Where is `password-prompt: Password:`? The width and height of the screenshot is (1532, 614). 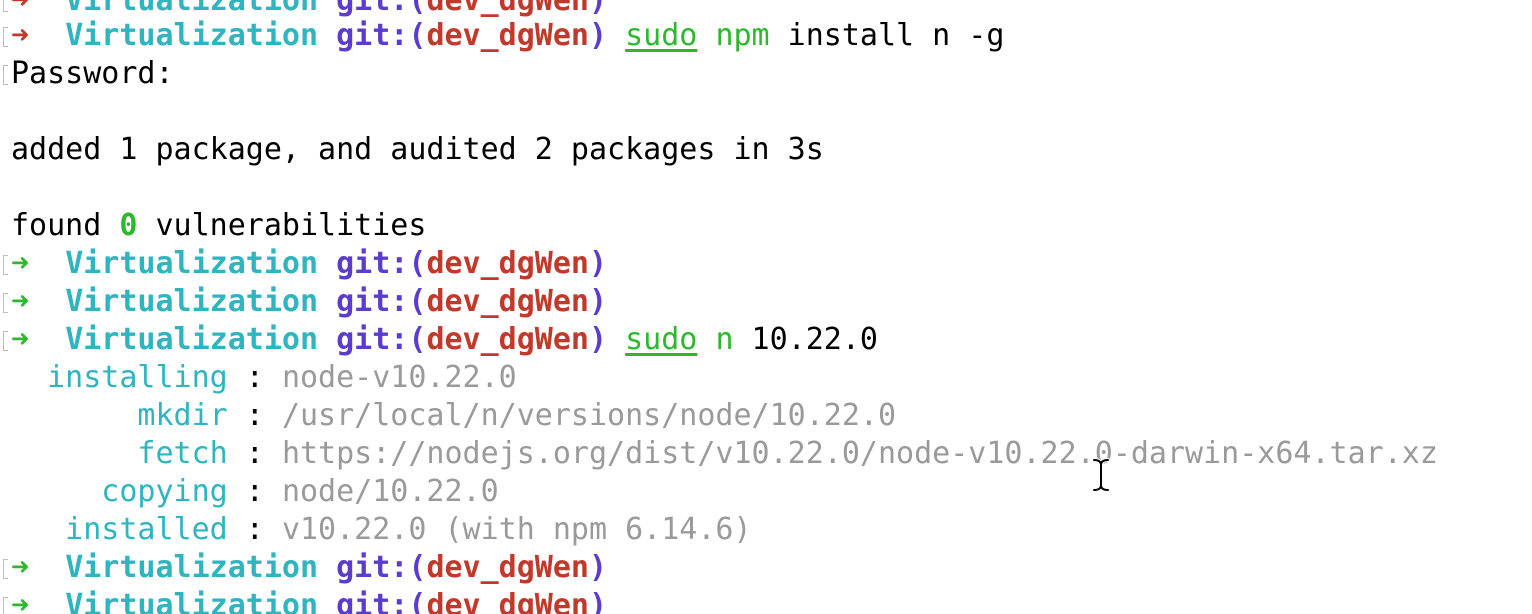 password-prompt: Password: is located at coordinates (92, 73).